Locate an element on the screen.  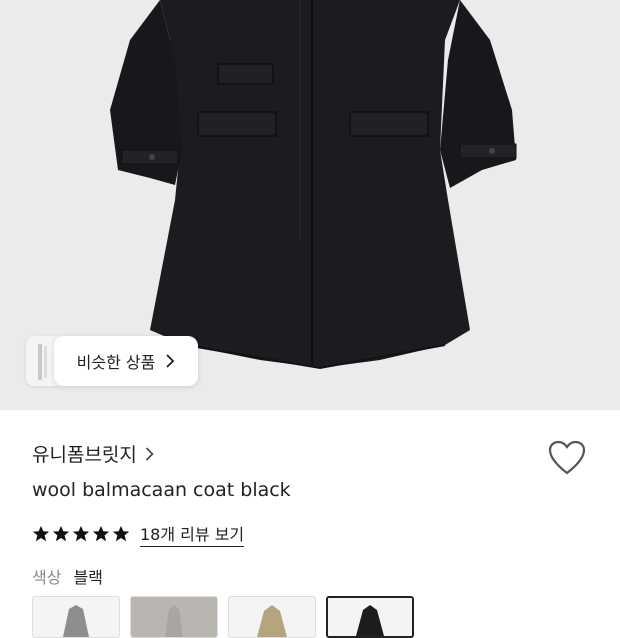
heart-icon is located at coordinates (567, 458).